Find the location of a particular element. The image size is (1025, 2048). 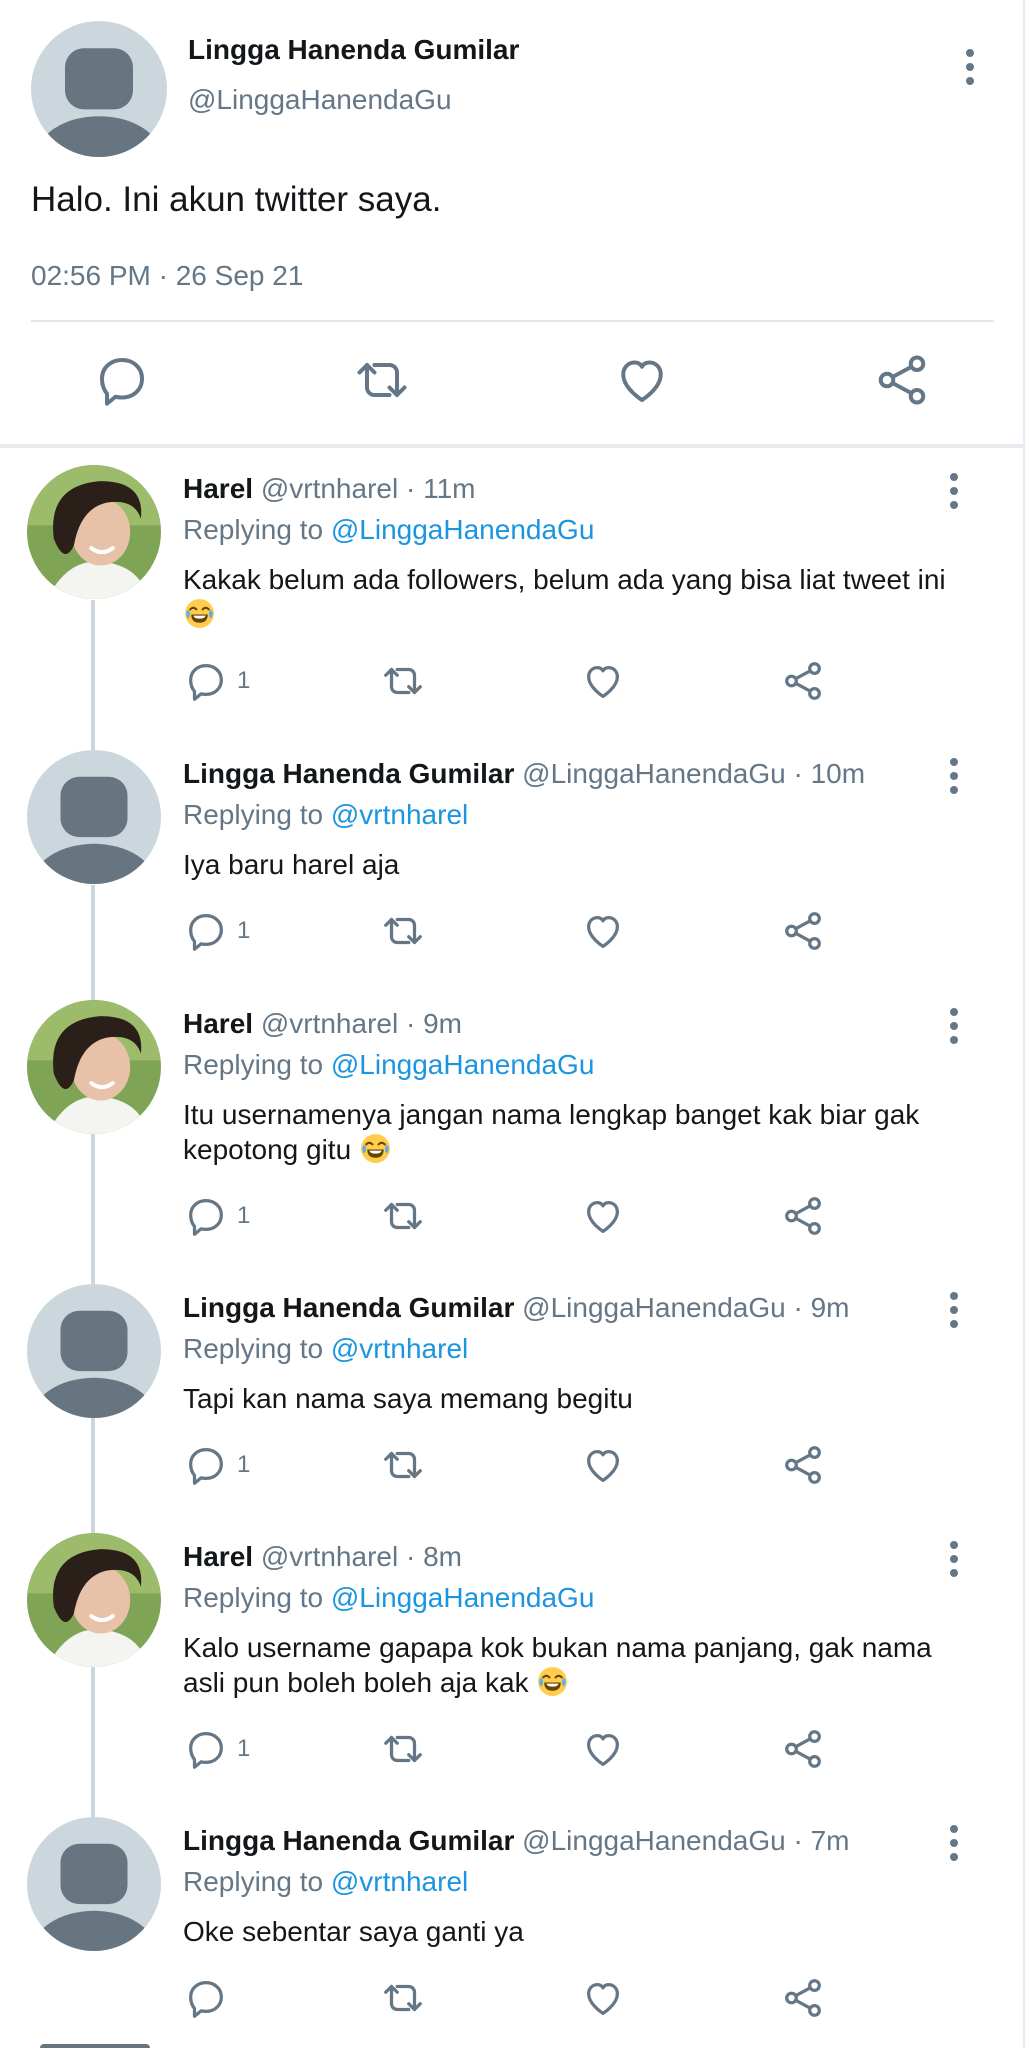

replying-to: Replying to @LinggaHanendaGu is located at coordinates (388, 1065).